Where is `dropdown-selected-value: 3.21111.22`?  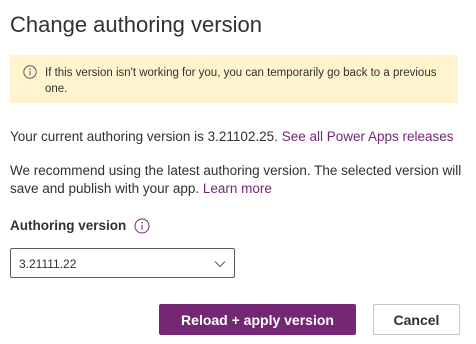 dropdown-selected-value: 3.21111.22 is located at coordinates (48, 264).